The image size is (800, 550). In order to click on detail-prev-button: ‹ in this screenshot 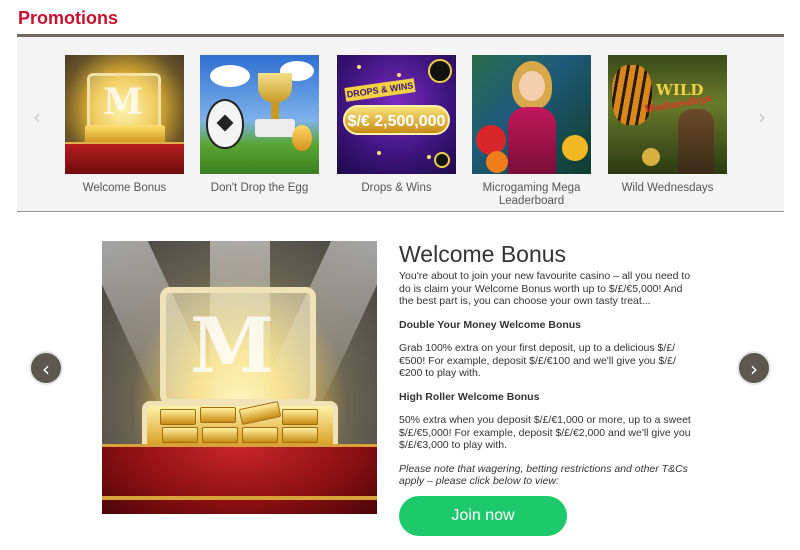, I will do `click(46, 368)`.